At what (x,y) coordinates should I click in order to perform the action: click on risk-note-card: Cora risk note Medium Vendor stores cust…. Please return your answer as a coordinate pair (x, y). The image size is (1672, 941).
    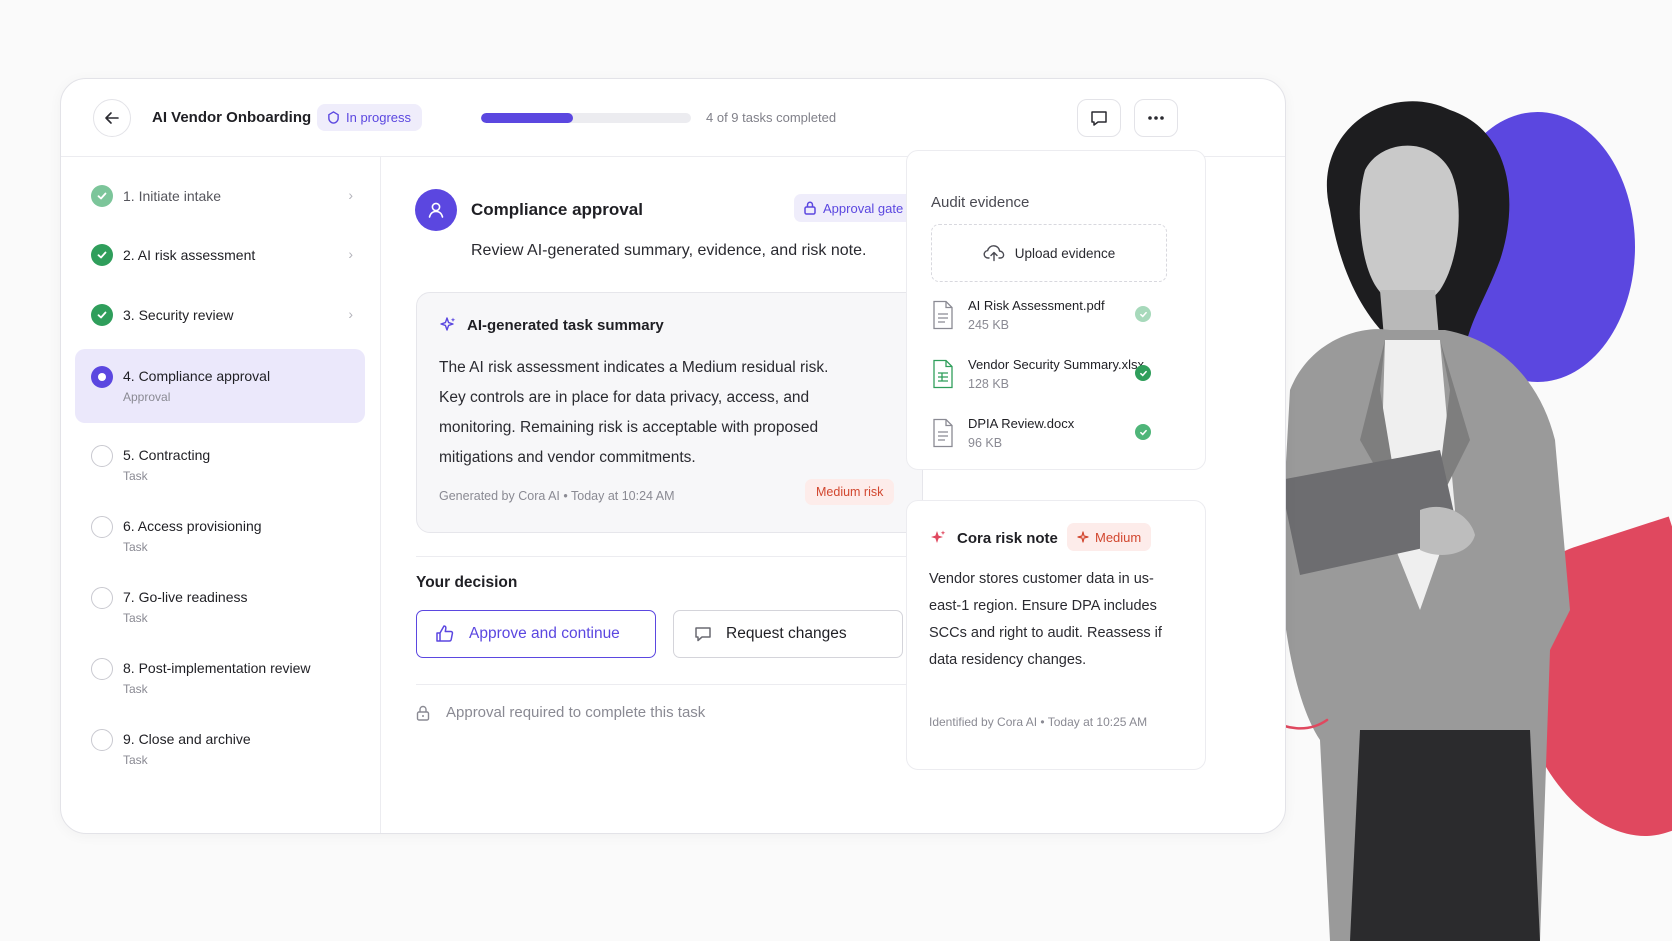
    Looking at the image, I should click on (1056, 635).